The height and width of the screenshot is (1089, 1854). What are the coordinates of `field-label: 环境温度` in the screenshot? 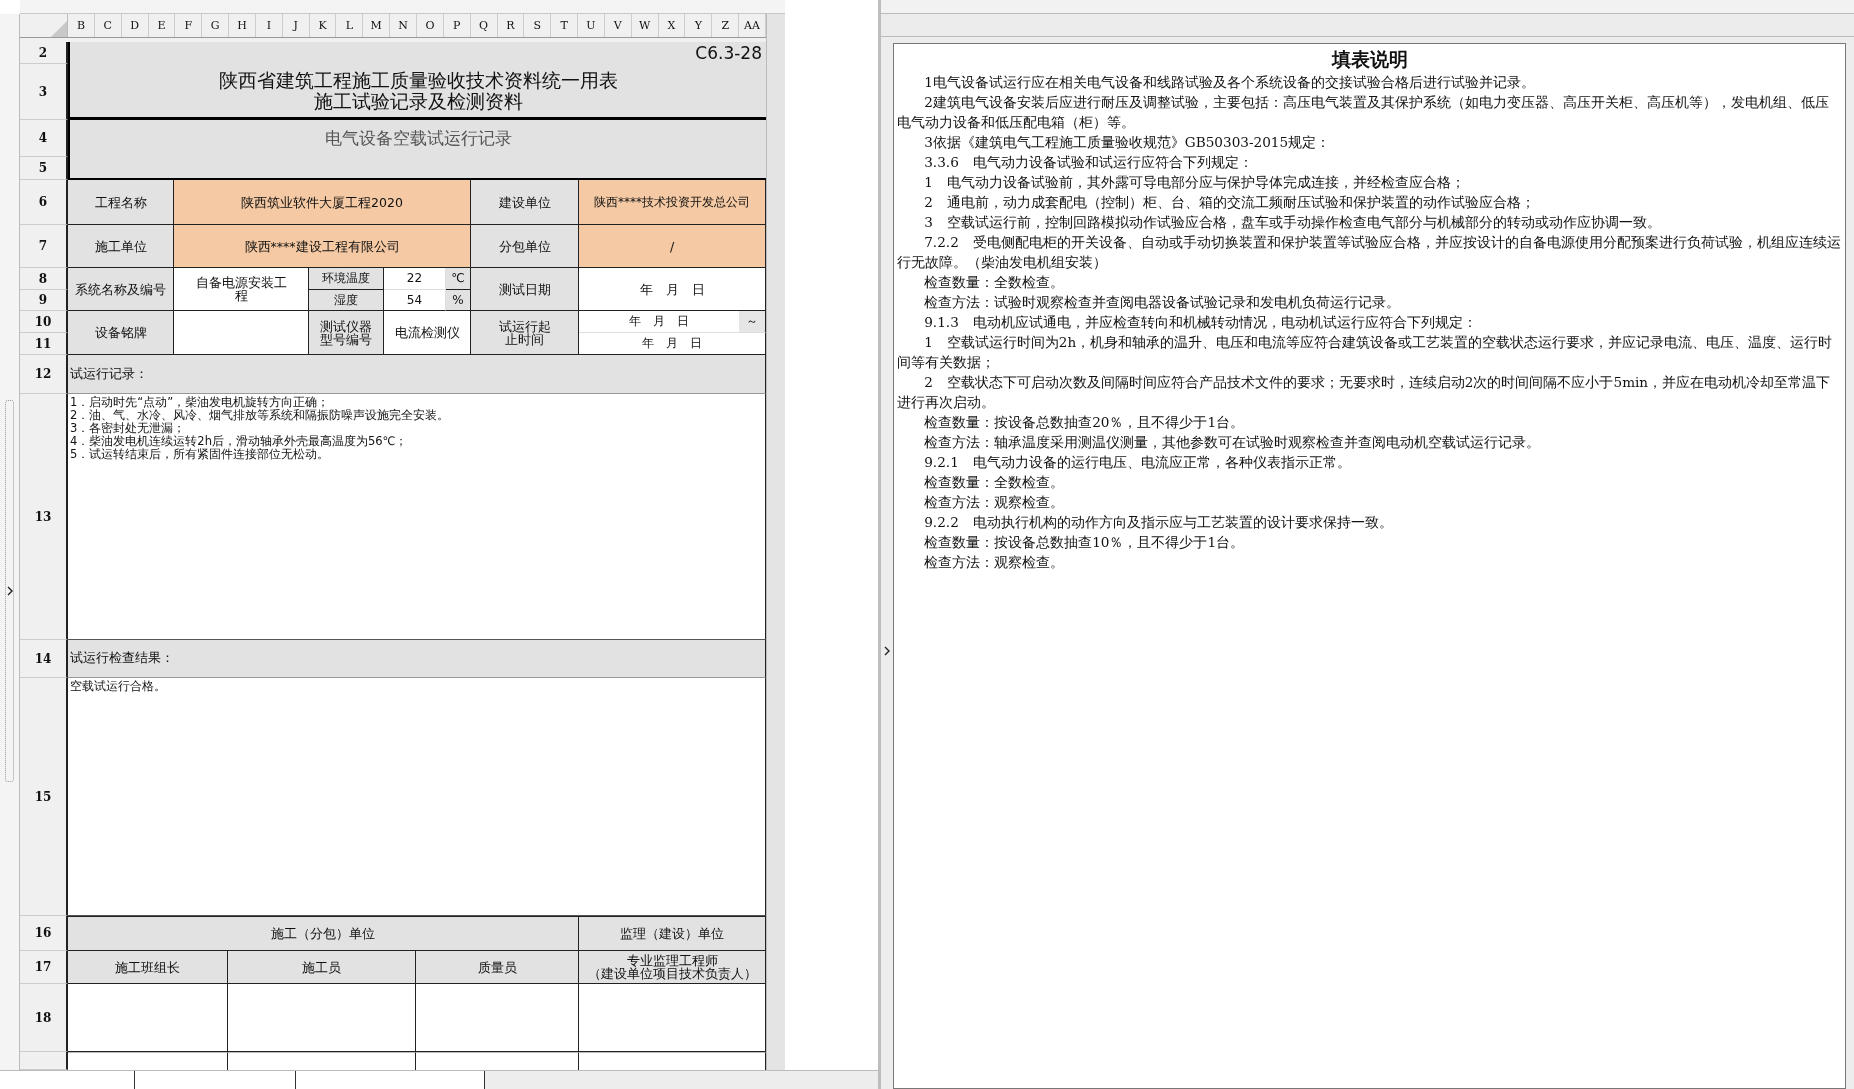 It's located at (346, 279).